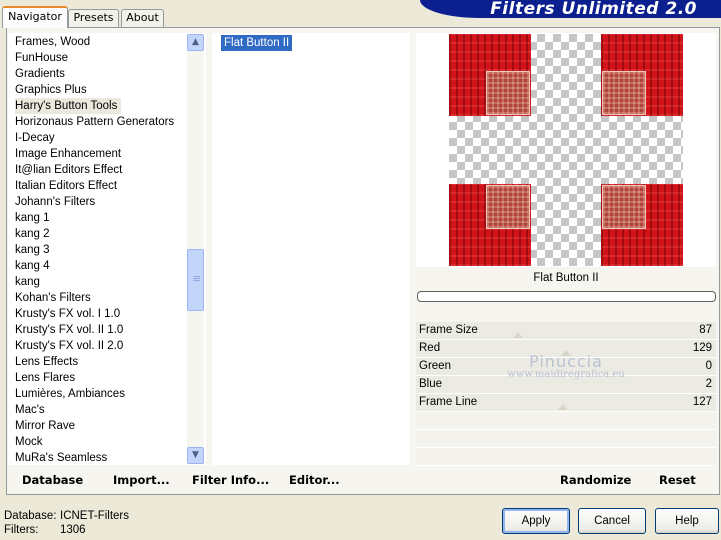 The height and width of the screenshot is (540, 721). What do you see at coordinates (566, 349) in the screenshot?
I see `param-red: Red 129` at bounding box center [566, 349].